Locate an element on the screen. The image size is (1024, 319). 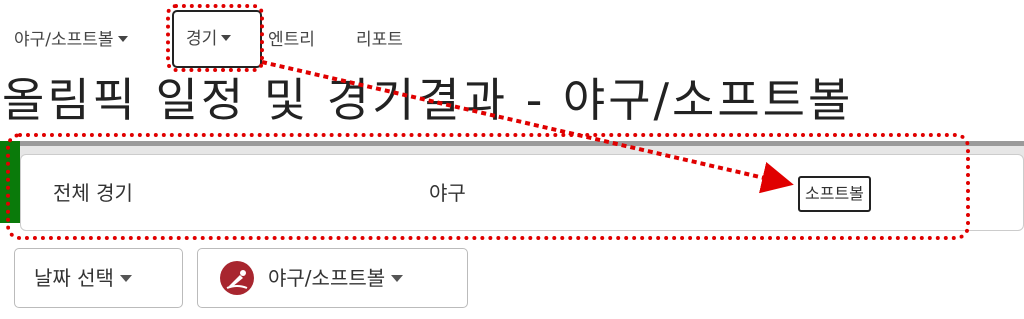
sport-select-dropdown: 야구/소프트볼 is located at coordinates (332, 278).